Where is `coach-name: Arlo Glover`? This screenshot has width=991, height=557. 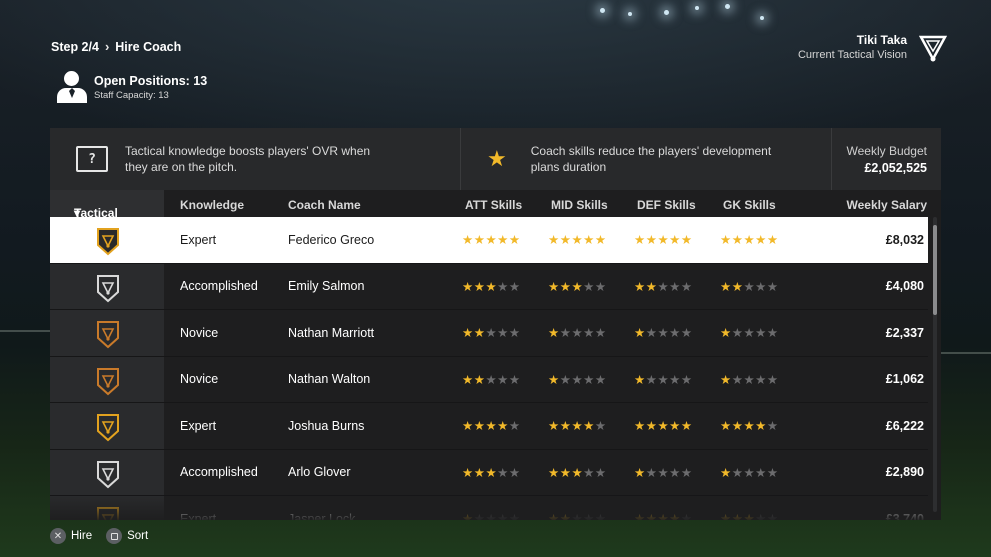
coach-name: Arlo Glover is located at coordinates (319, 472).